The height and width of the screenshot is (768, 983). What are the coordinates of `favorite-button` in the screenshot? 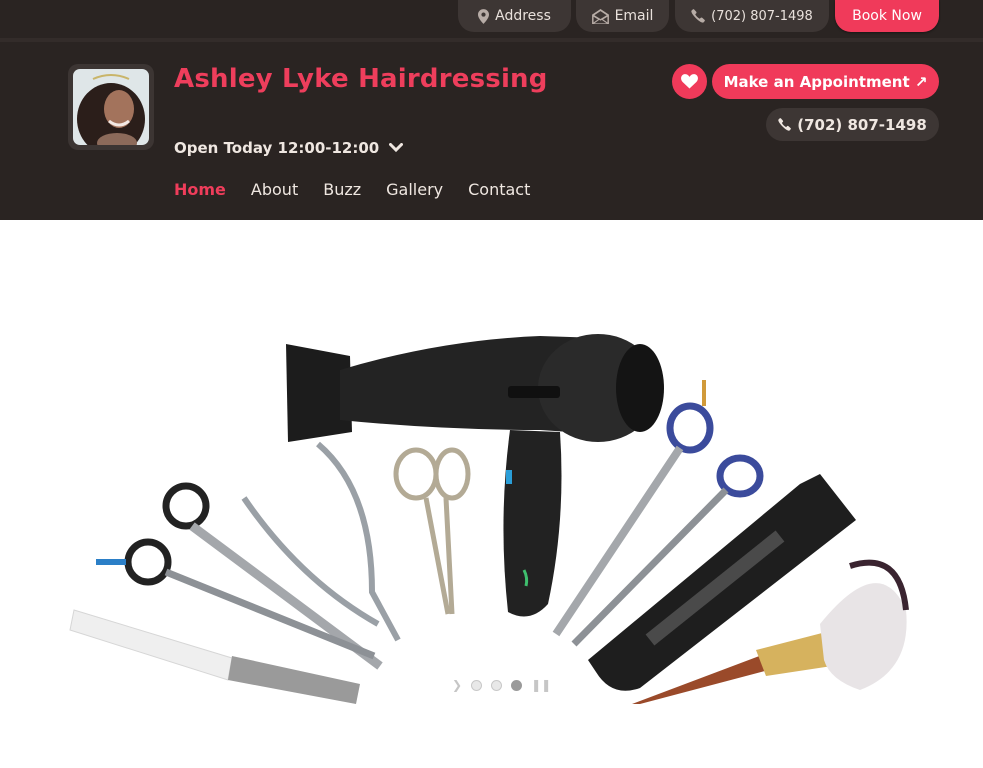 It's located at (689, 81).